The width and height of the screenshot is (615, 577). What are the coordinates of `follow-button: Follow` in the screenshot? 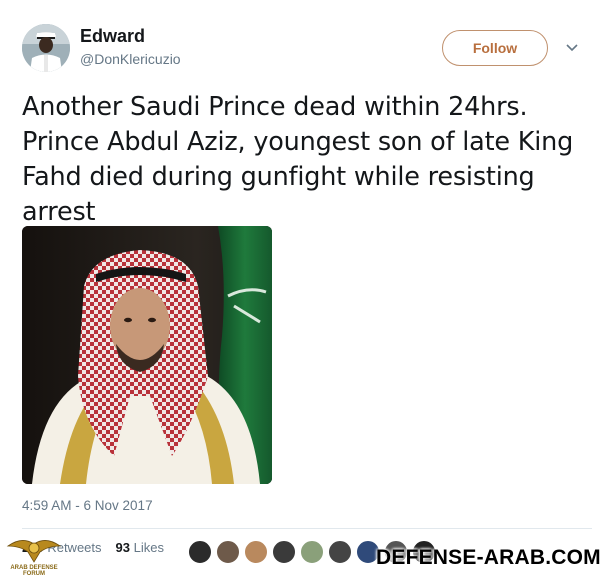 It's located at (495, 48).